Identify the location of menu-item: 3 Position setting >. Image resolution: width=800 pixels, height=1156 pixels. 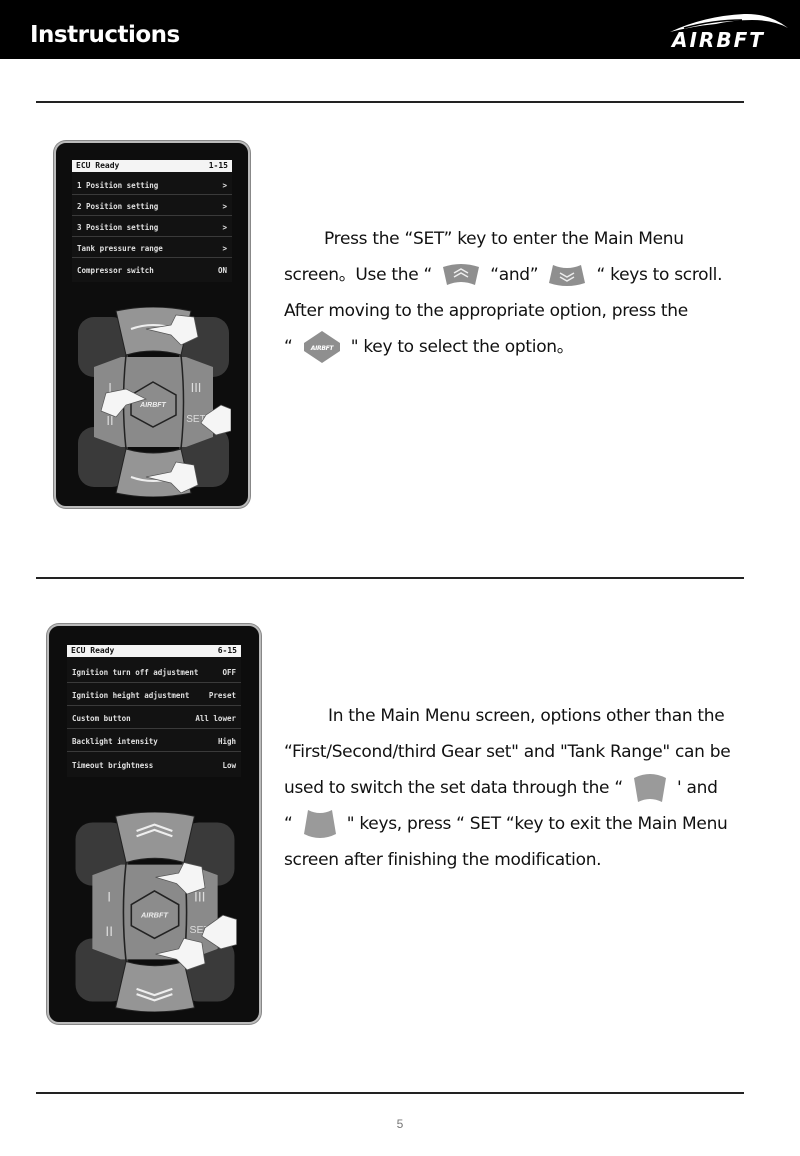
(152, 228).